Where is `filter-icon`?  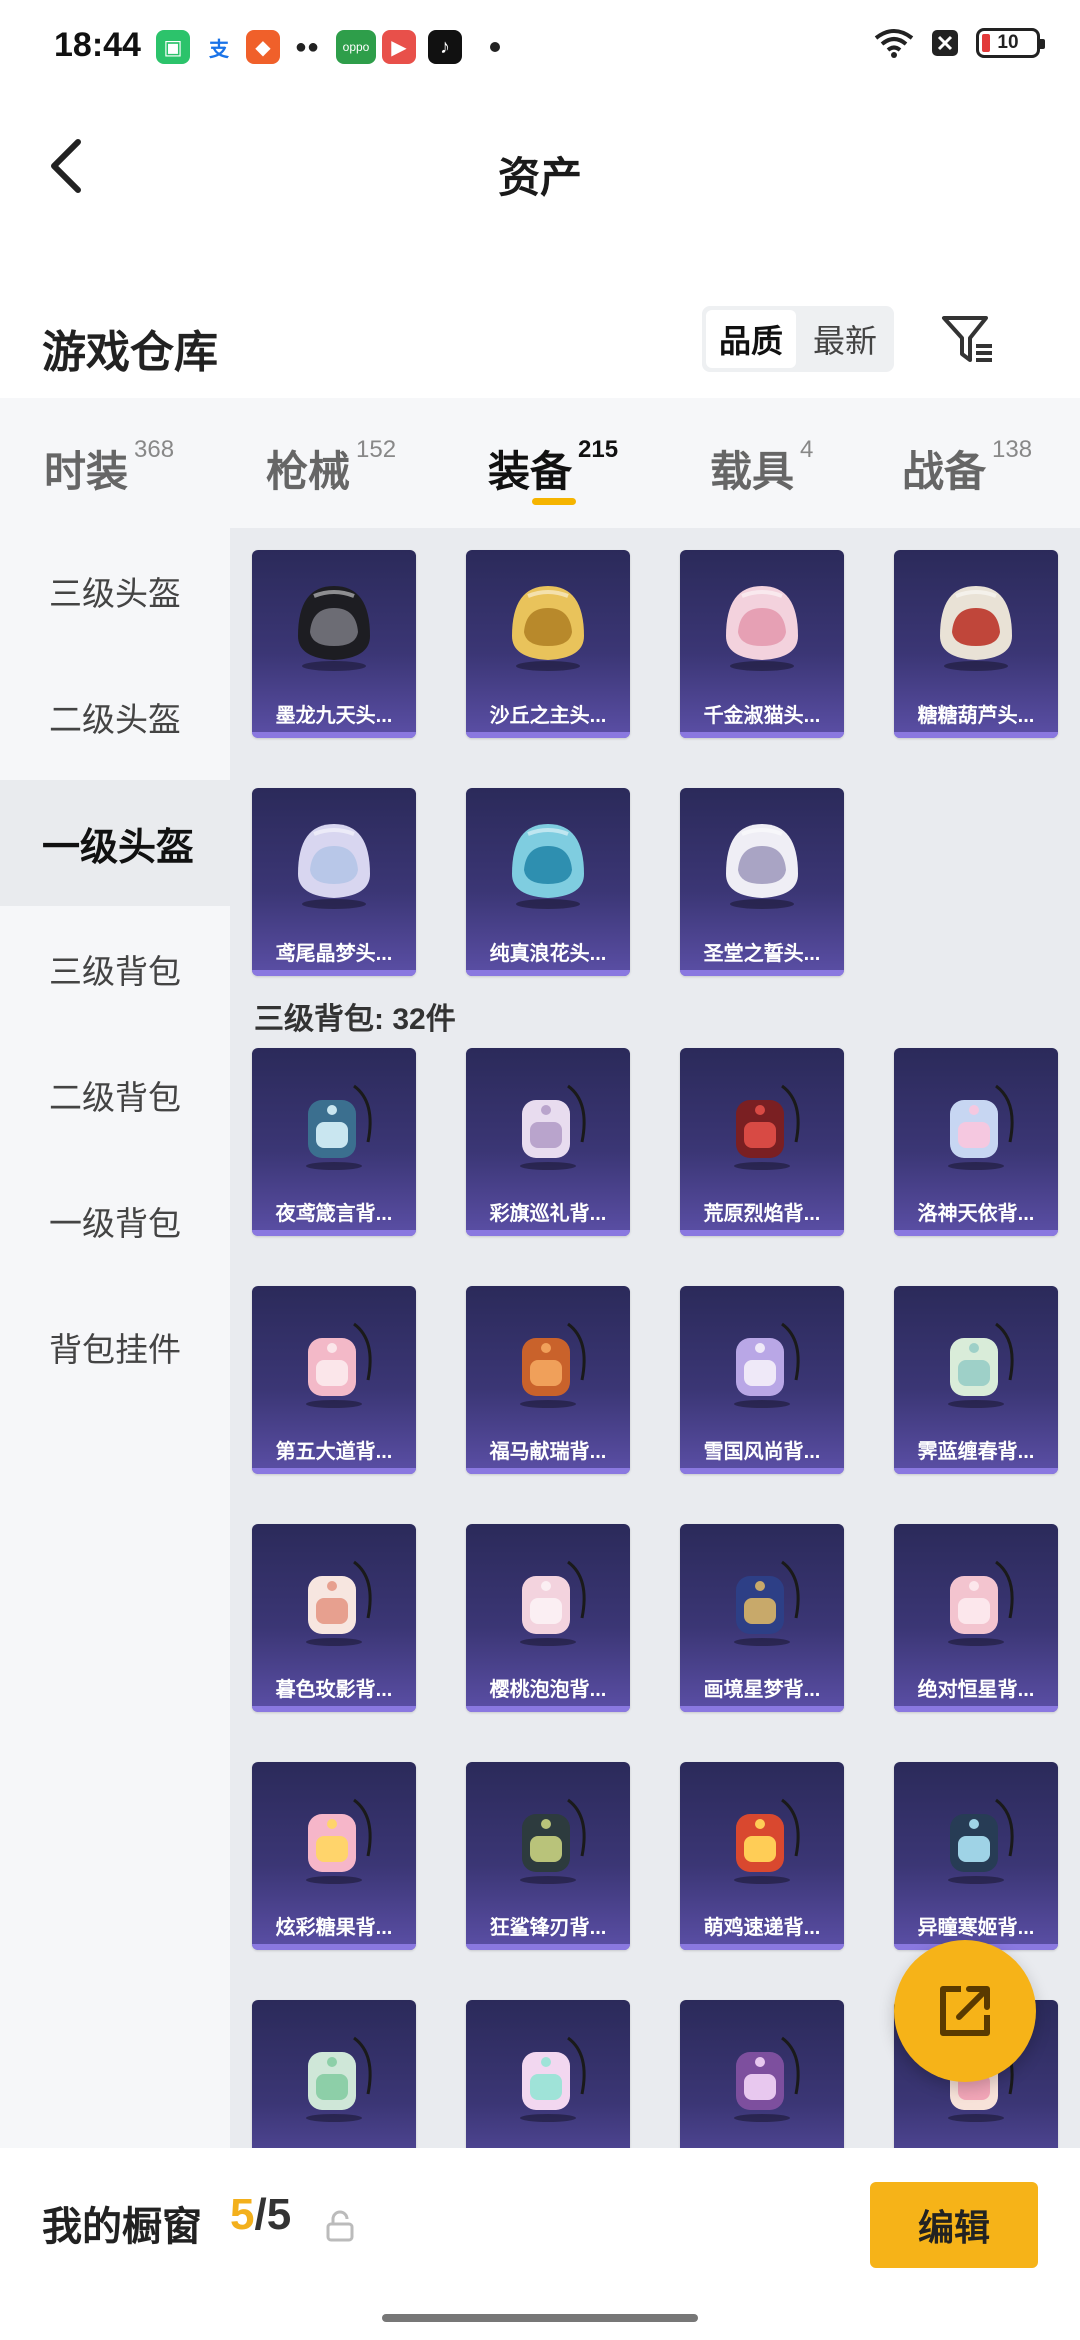
filter-icon is located at coordinates (967, 339).